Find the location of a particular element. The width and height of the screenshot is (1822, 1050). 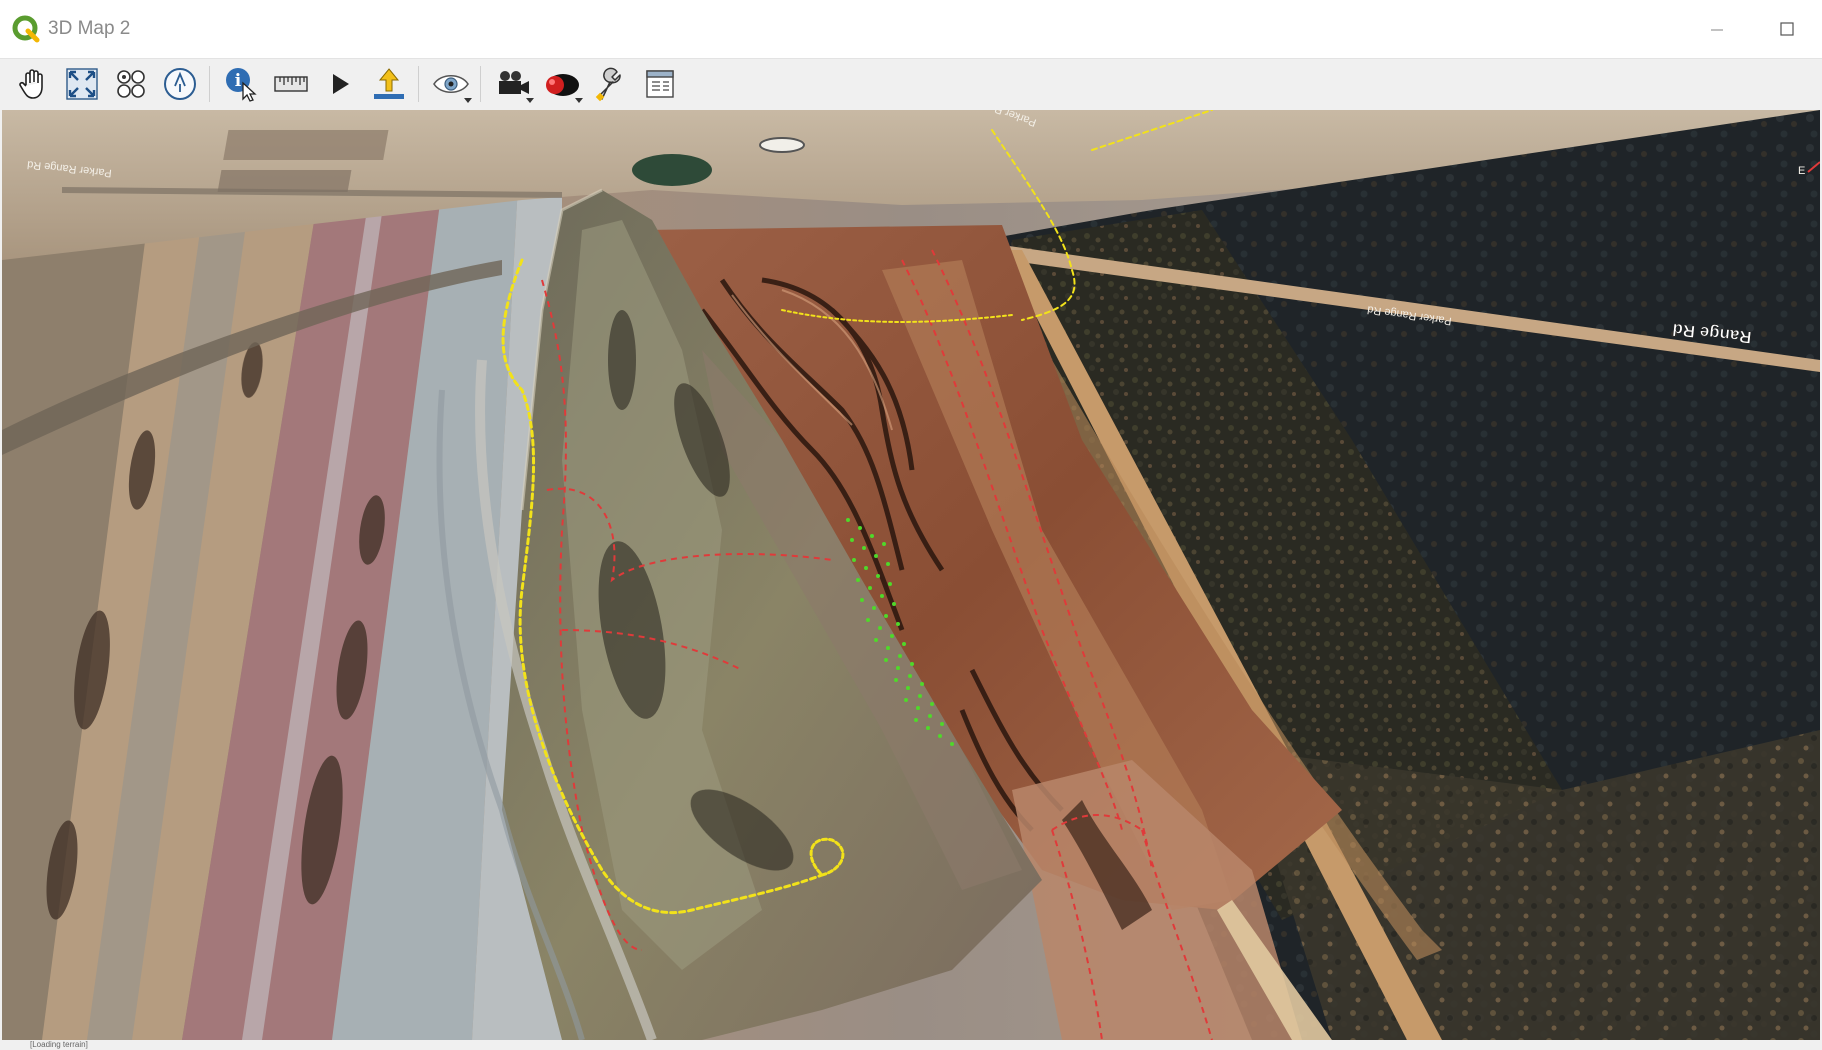

camera-tool is located at coordinates (513, 84).